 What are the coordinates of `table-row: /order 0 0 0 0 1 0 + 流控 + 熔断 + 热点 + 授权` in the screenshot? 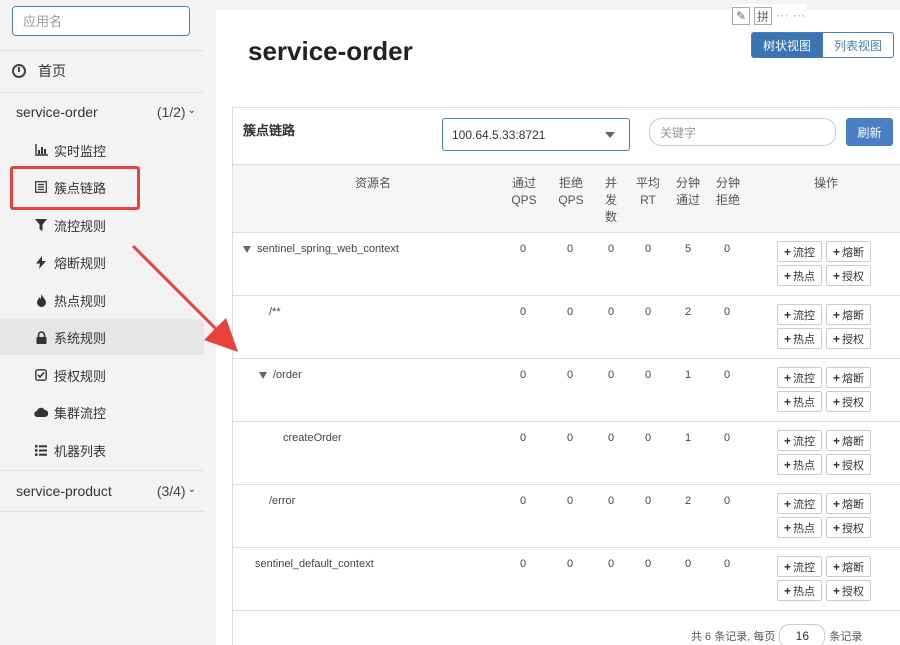 It's located at (566, 390).